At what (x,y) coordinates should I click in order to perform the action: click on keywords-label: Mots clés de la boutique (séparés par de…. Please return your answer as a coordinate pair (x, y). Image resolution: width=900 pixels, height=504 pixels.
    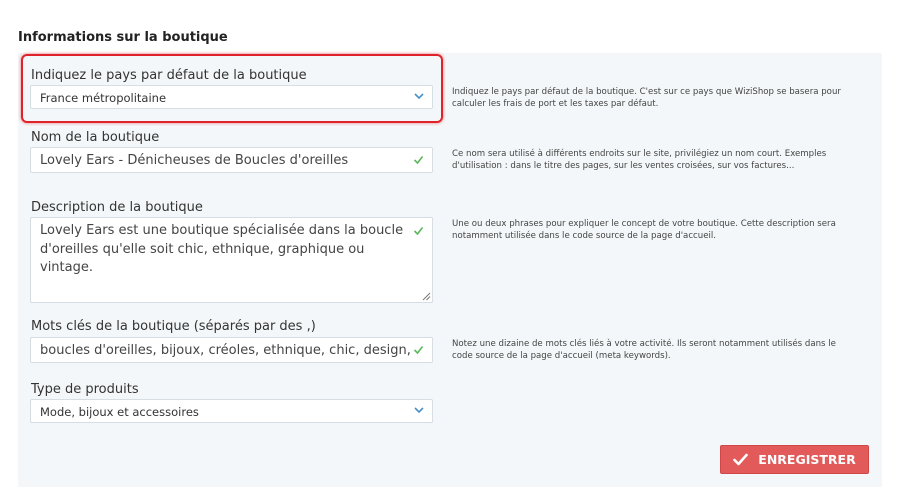
    Looking at the image, I should click on (173, 326).